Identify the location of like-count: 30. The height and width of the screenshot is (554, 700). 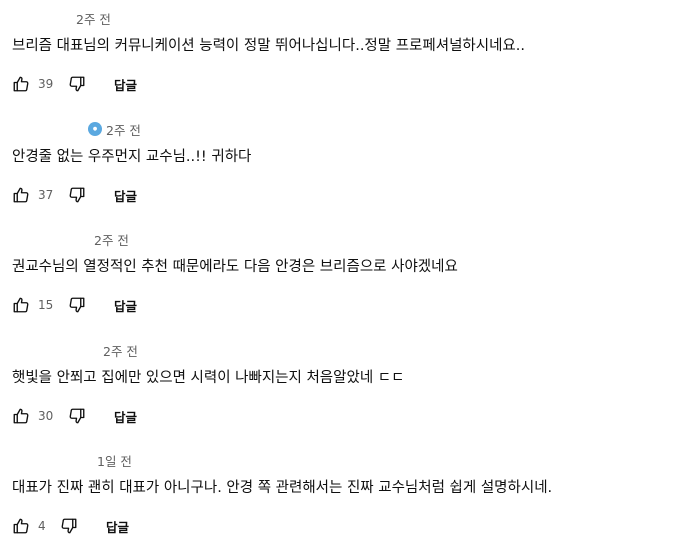
(46, 416).